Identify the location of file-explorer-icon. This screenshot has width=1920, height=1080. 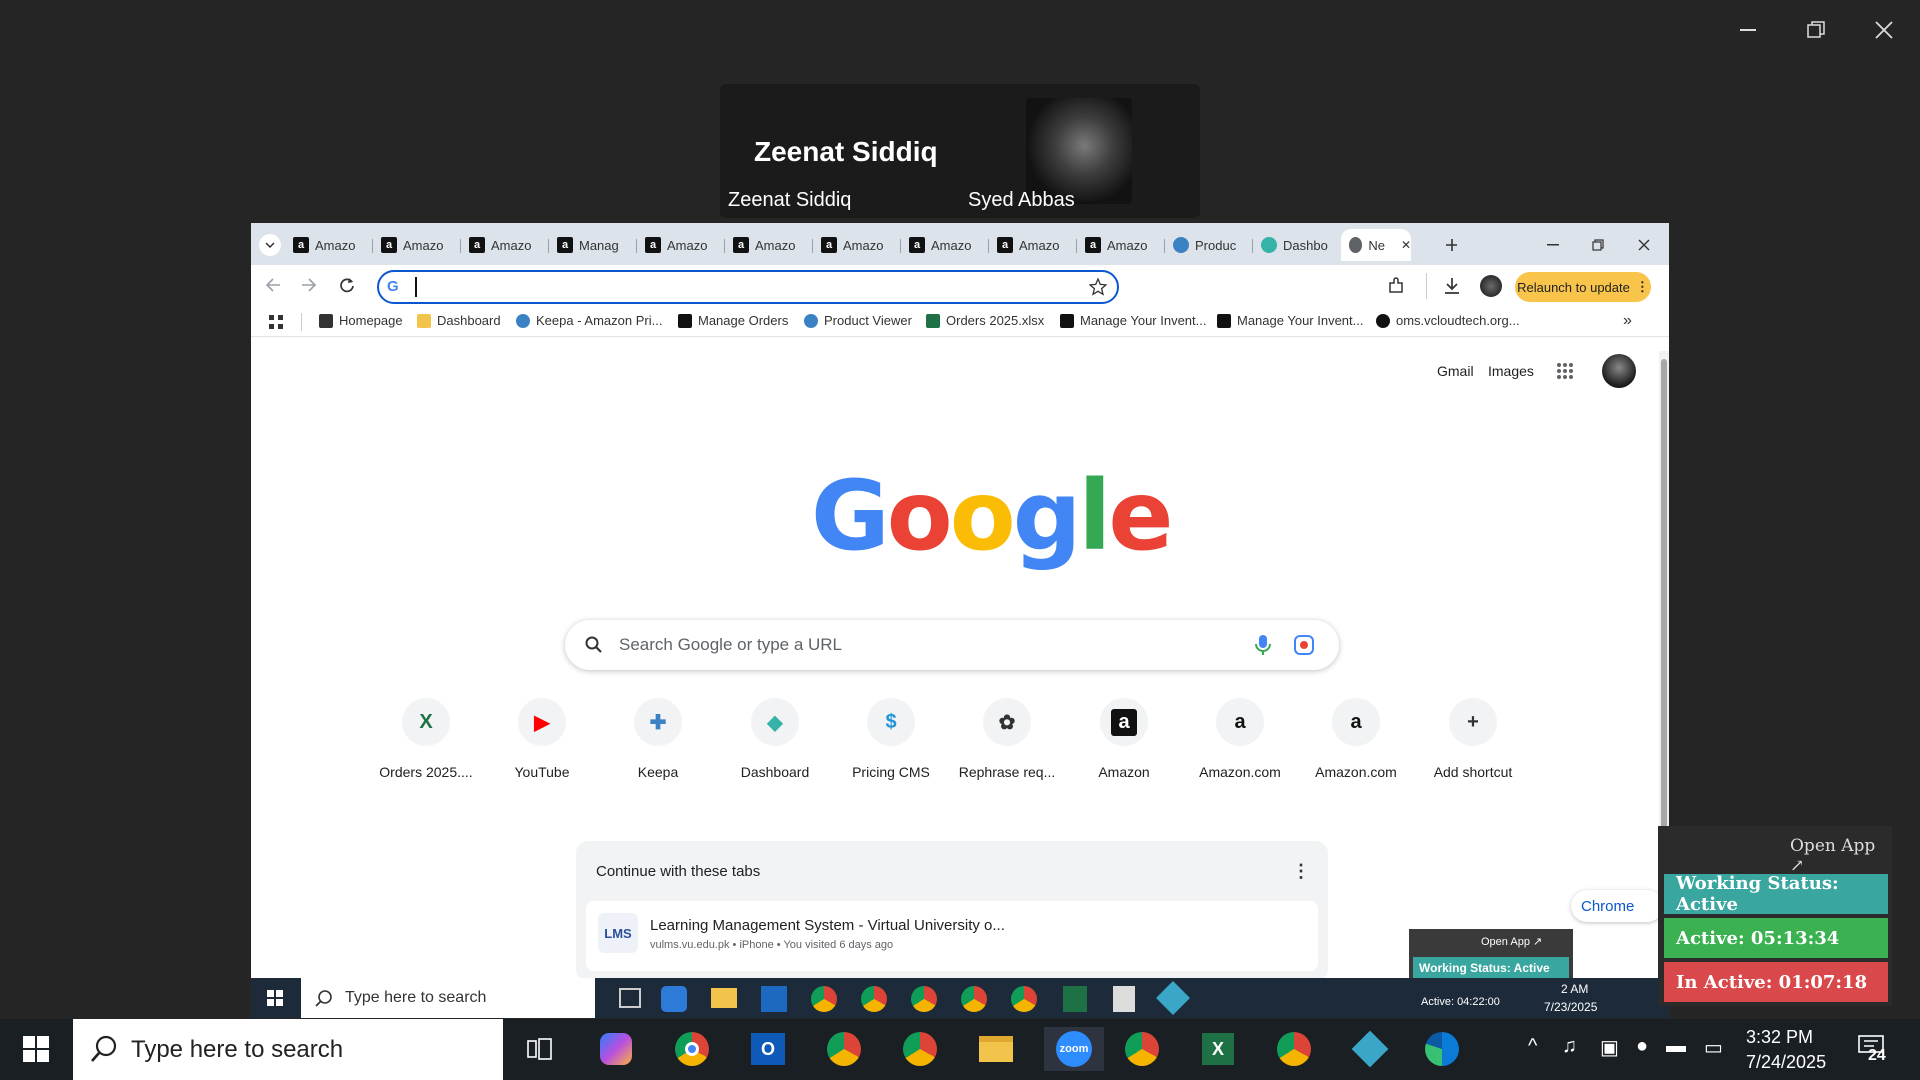
(996, 1049).